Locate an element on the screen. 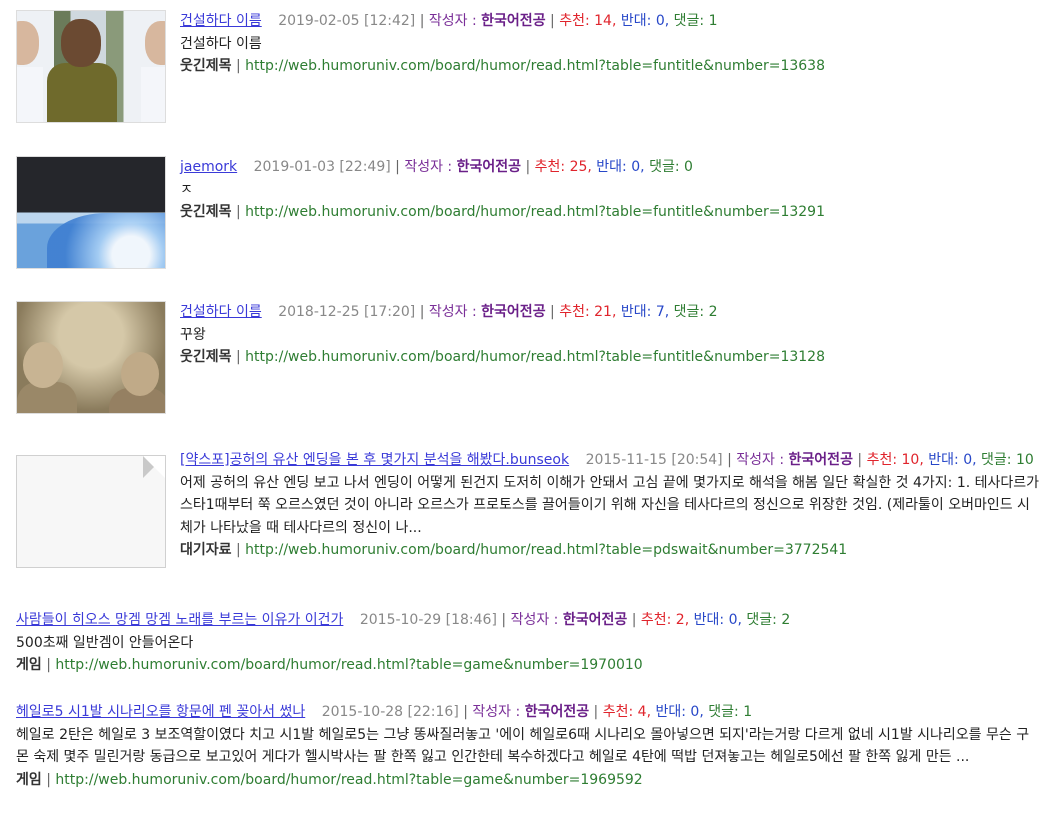  oppose-count: 7 is located at coordinates (660, 312).